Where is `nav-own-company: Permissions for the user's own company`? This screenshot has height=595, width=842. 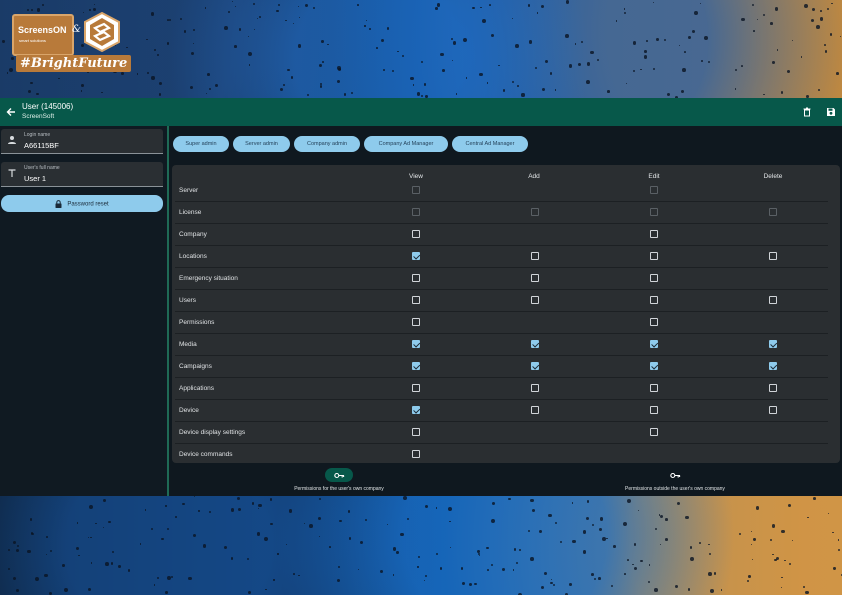
nav-own-company: Permissions for the user's own company is located at coordinates (339, 480).